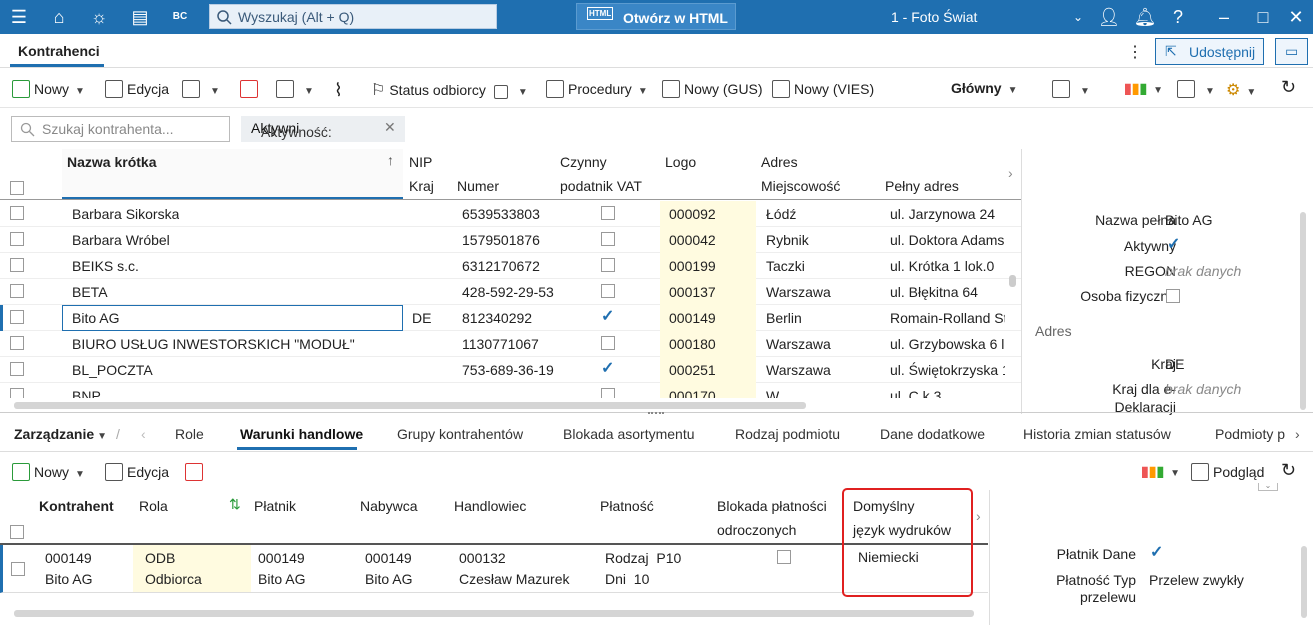  Describe the element at coordinates (597, 89) in the screenshot. I see `procedures-button: Procedury ▼` at that location.